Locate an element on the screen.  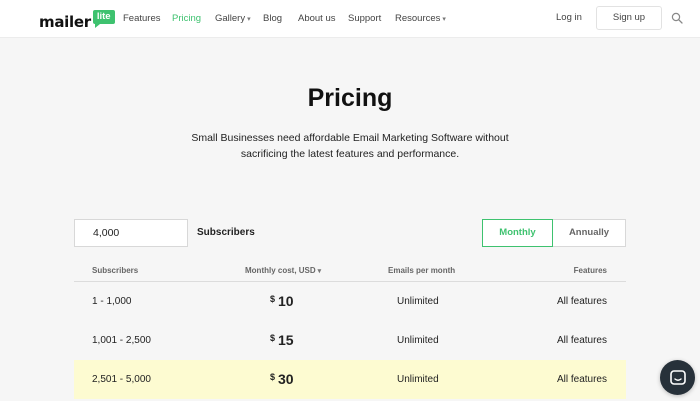
nav-item-gallery-label: Gallery is located at coordinates (230, 18).